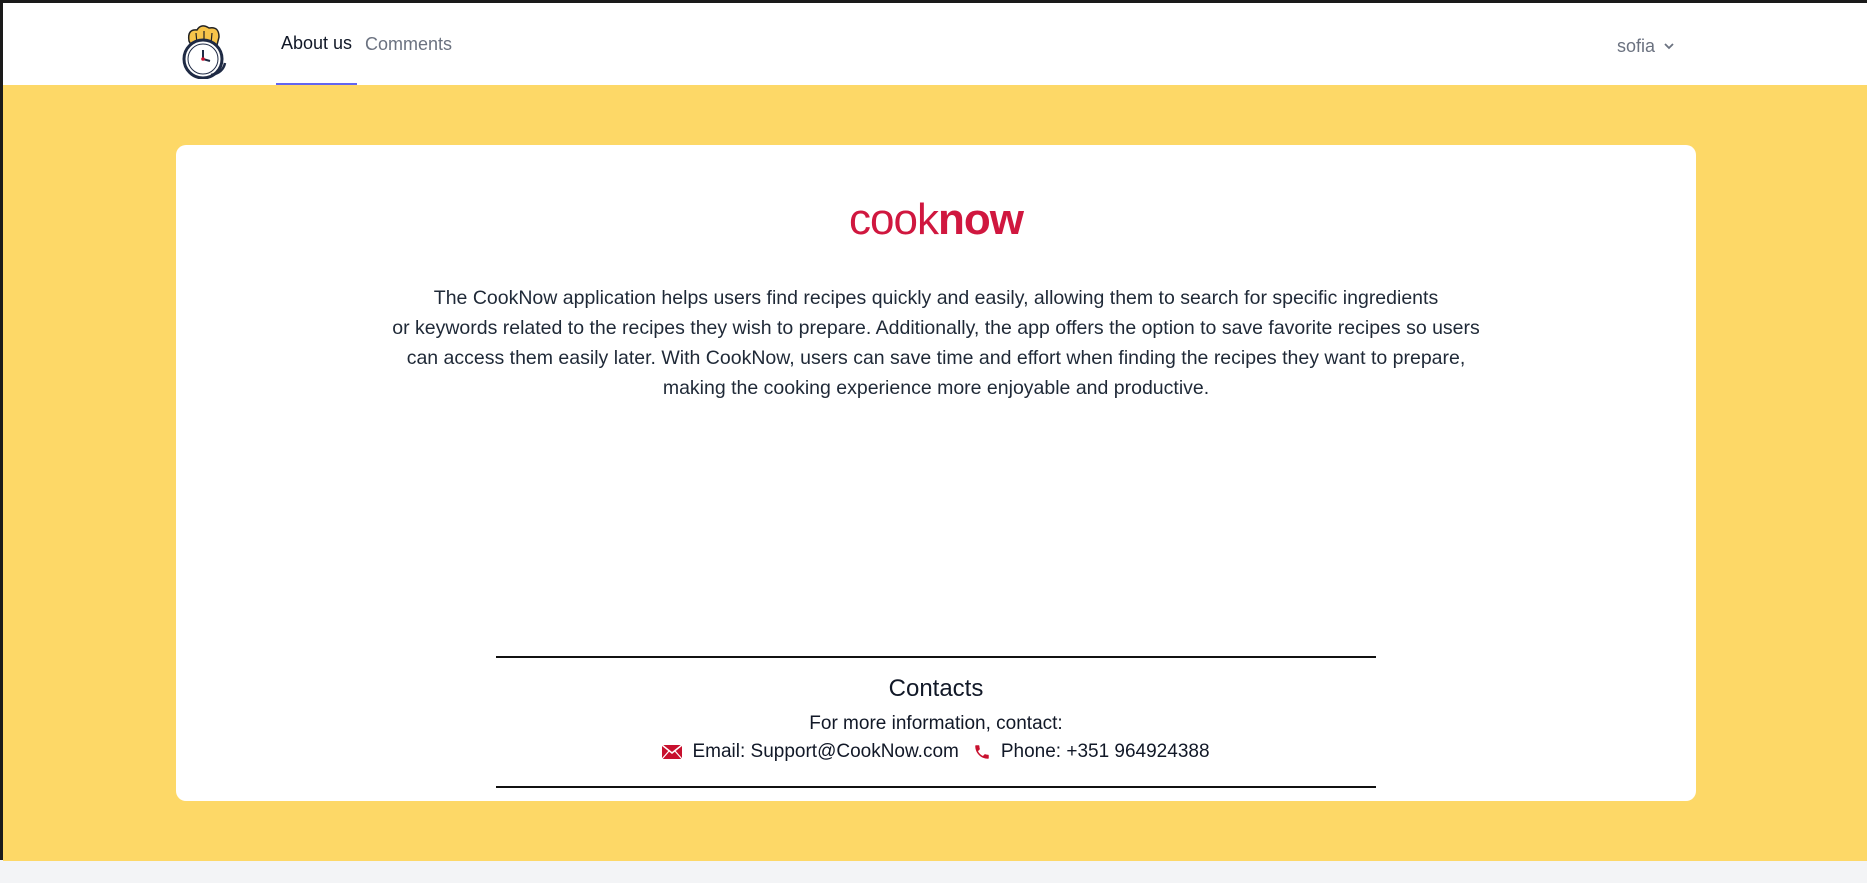 This screenshot has width=1867, height=883. I want to click on envelope-icon, so click(672, 752).